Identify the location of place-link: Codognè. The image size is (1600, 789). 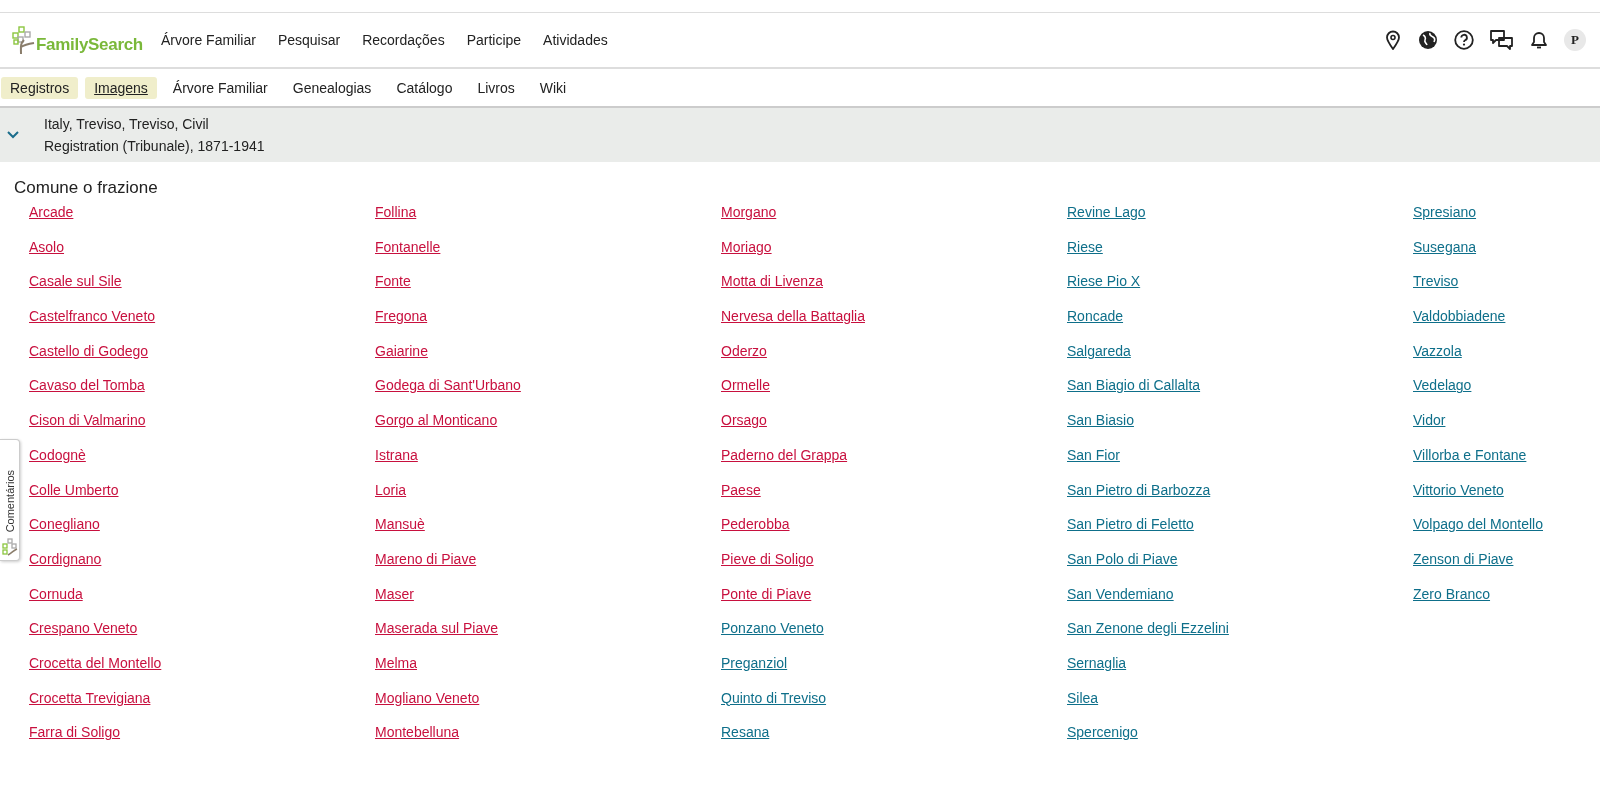
(57, 454).